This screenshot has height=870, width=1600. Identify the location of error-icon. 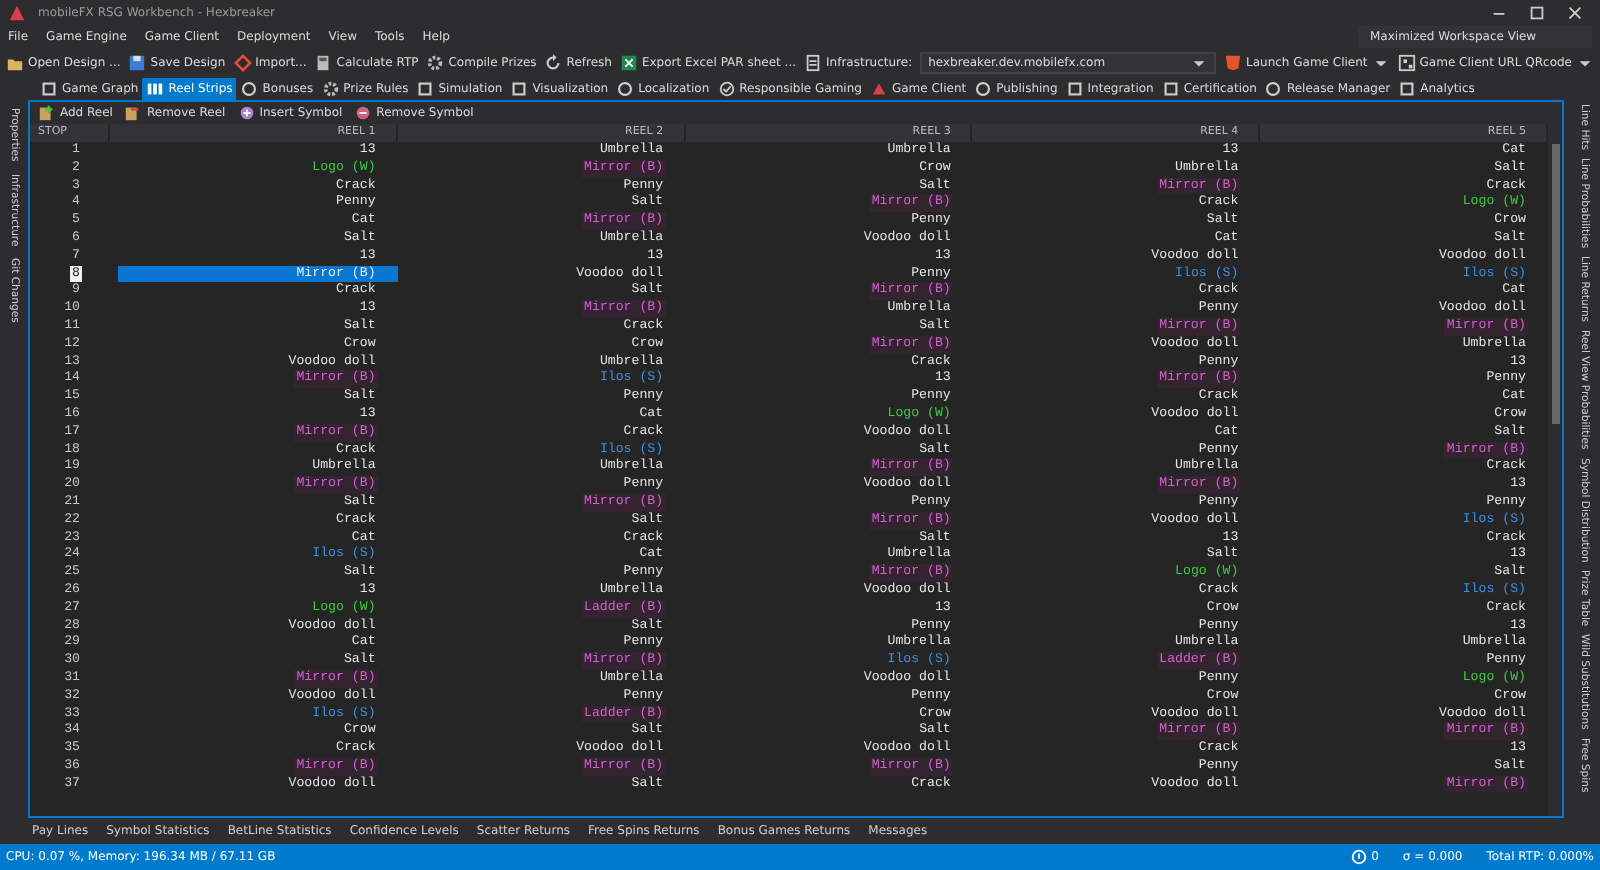
(1358, 857).